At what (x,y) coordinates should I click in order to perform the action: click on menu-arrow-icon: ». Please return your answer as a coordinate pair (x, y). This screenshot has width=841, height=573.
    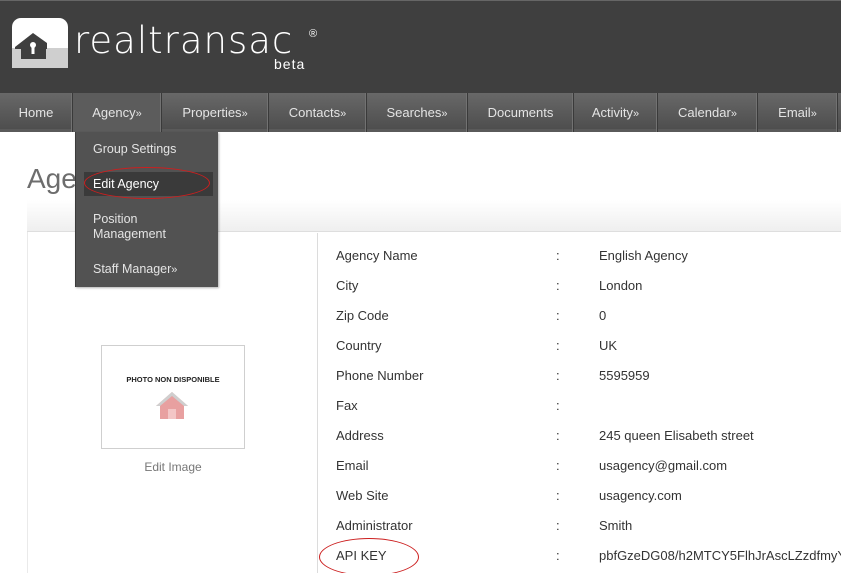
    Looking at the image, I should click on (174, 270).